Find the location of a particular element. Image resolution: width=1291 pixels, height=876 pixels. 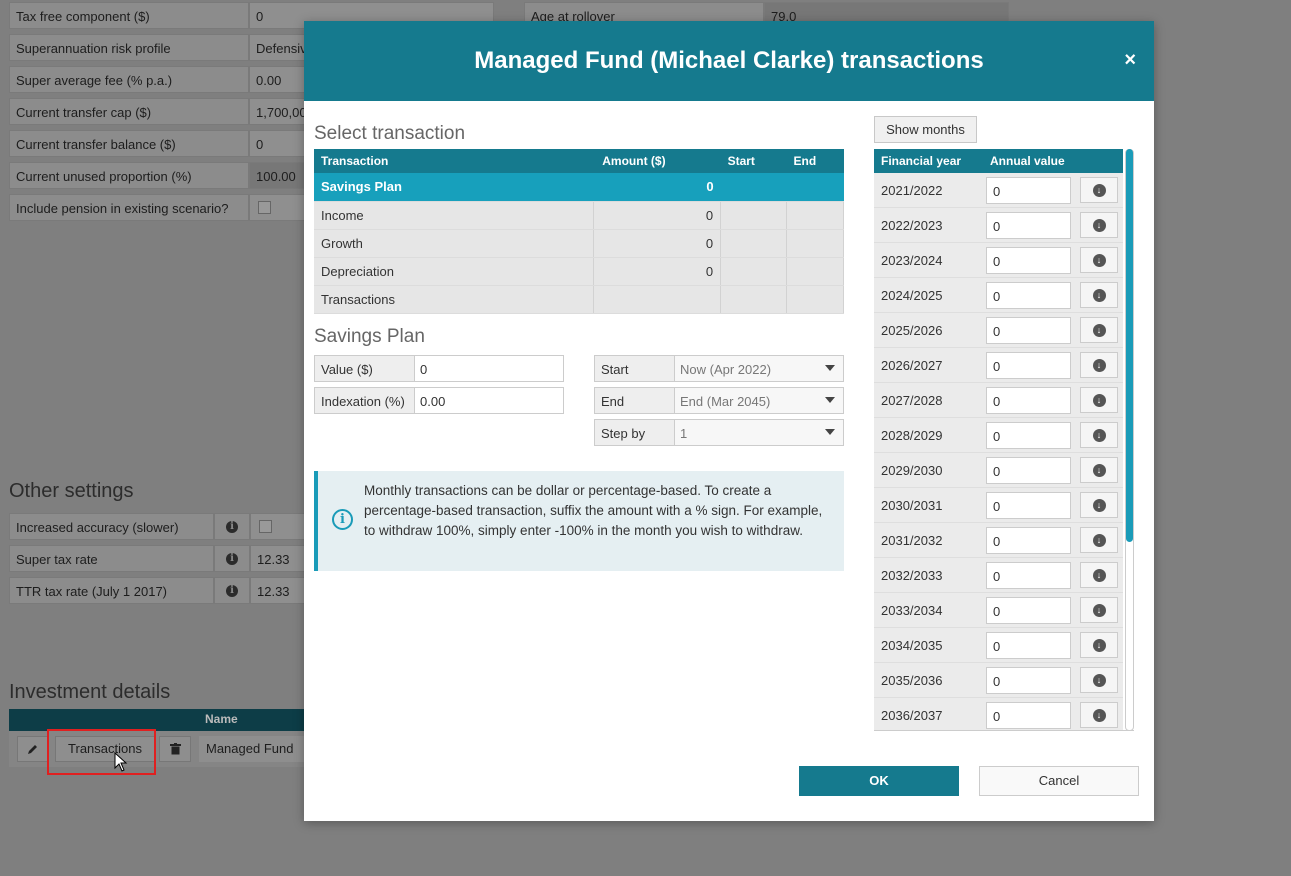

mouse-cursor-icon is located at coordinates (121, 762).